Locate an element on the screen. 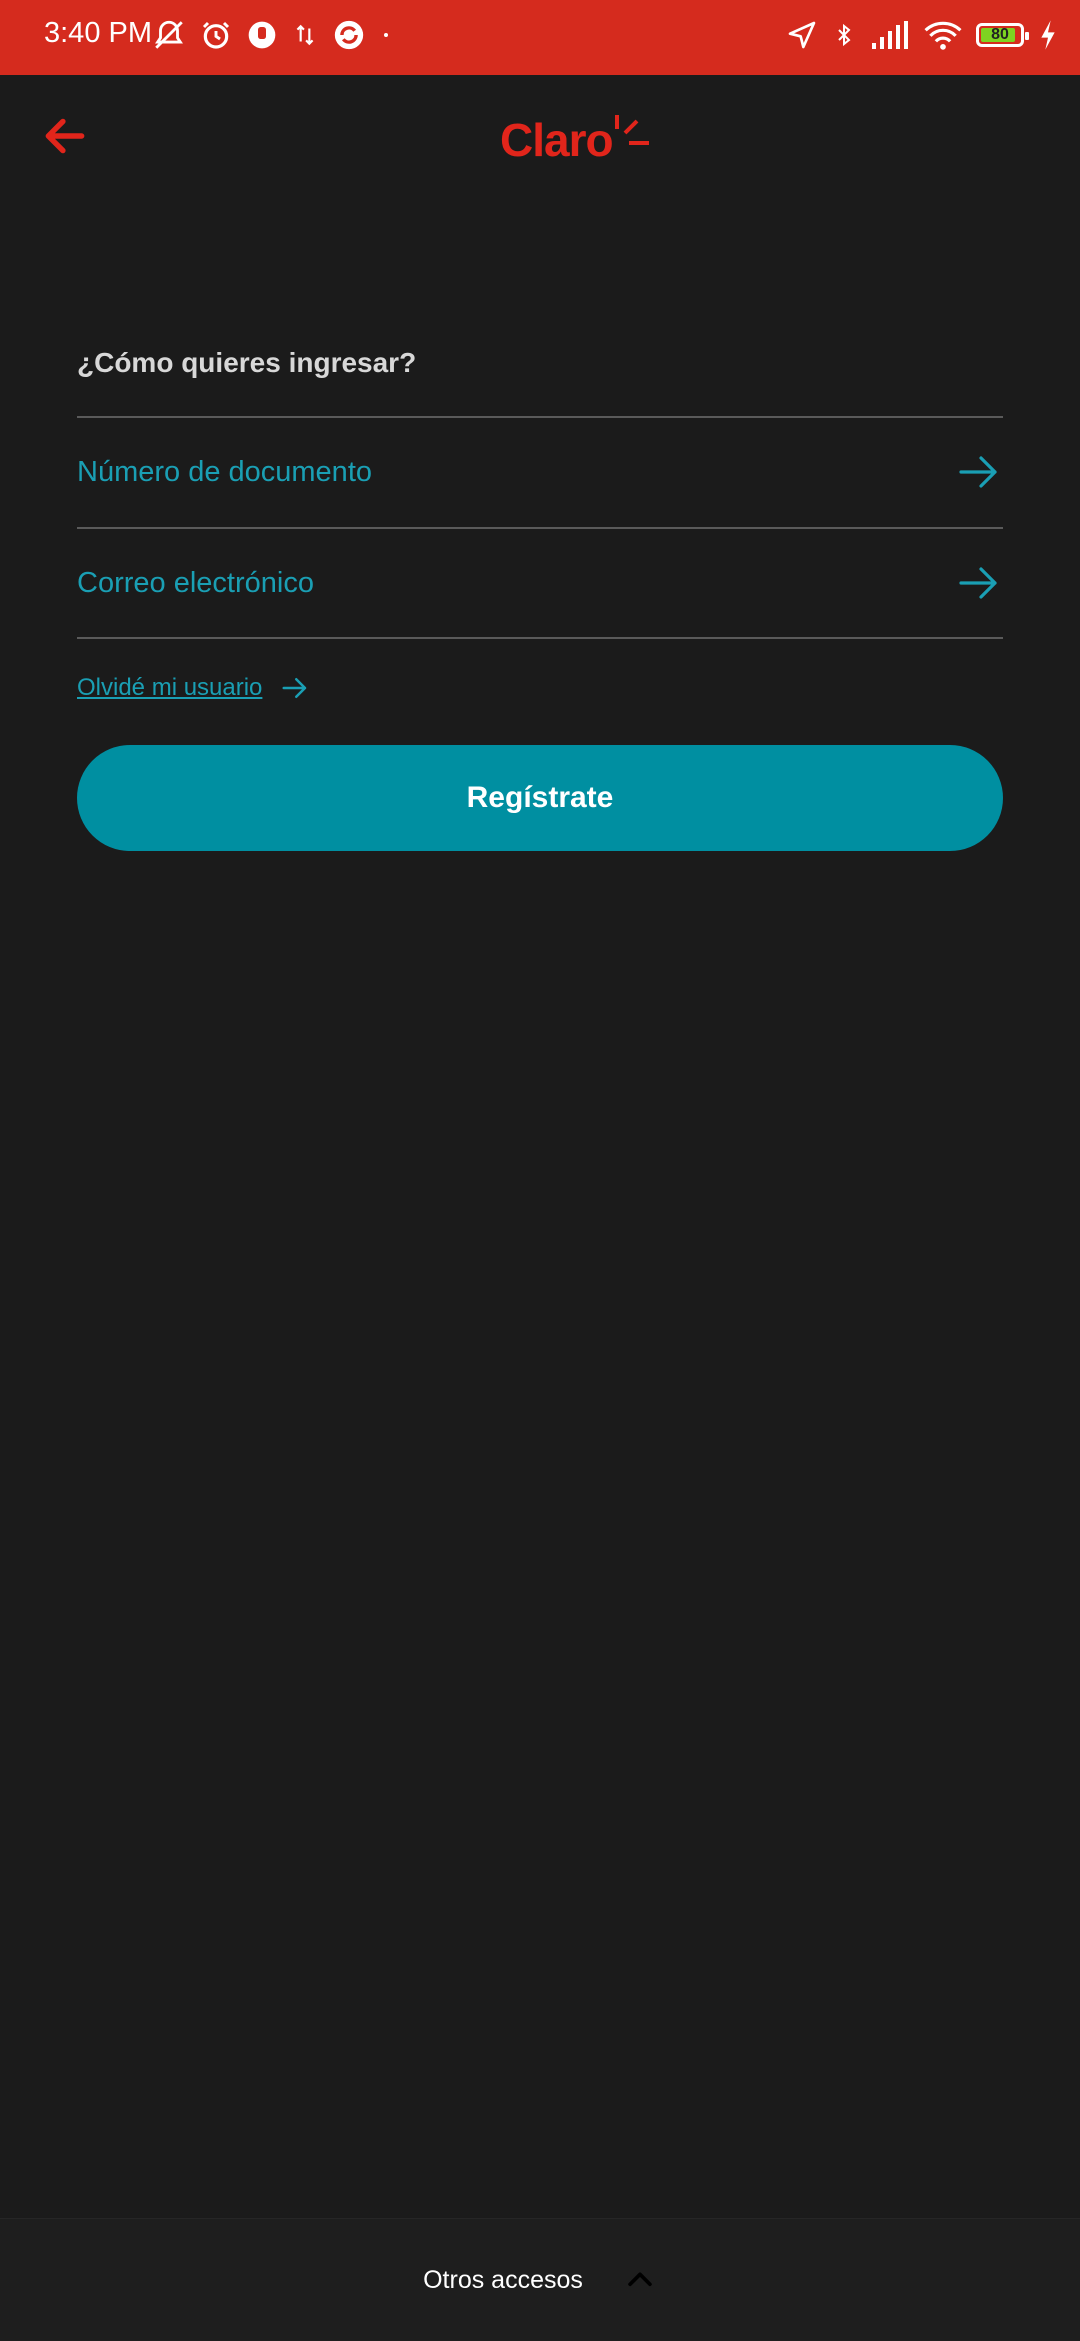 The image size is (1080, 2341). battery-icon: 80 is located at coordinates (1002, 35).